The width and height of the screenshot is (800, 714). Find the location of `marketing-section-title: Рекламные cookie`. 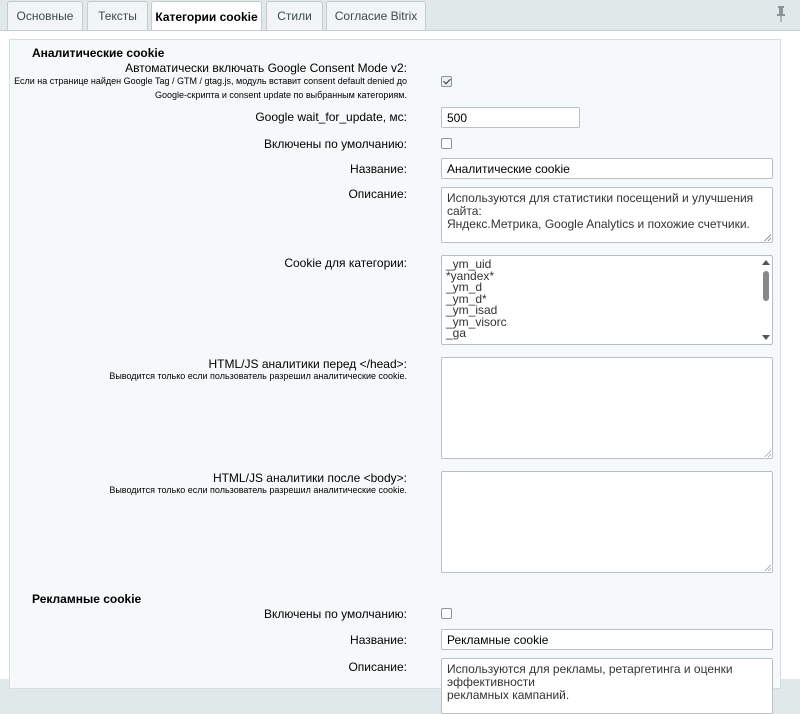

marketing-section-title: Рекламные cookie is located at coordinates (87, 599).